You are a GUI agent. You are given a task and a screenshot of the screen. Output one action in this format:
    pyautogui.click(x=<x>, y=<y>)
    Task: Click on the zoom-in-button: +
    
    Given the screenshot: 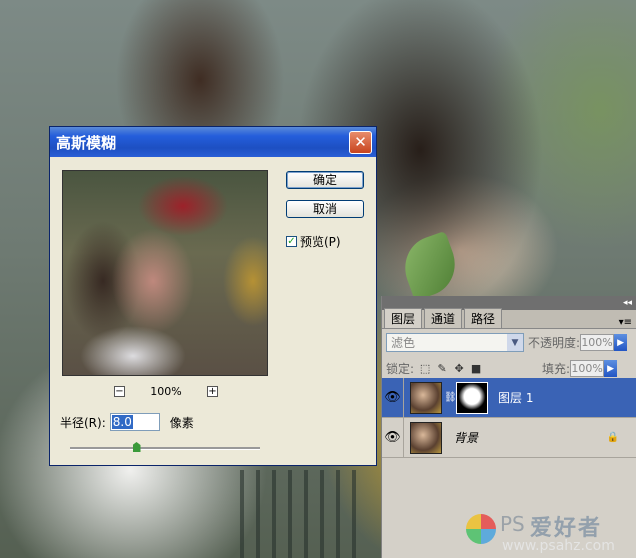 What is the action you would take?
    pyautogui.click(x=212, y=391)
    